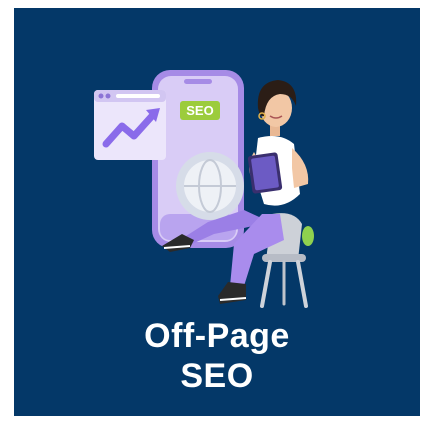 This screenshot has height=423, width=428. What do you see at coordinates (130, 125) in the screenshot?
I see `browser-window-icon` at bounding box center [130, 125].